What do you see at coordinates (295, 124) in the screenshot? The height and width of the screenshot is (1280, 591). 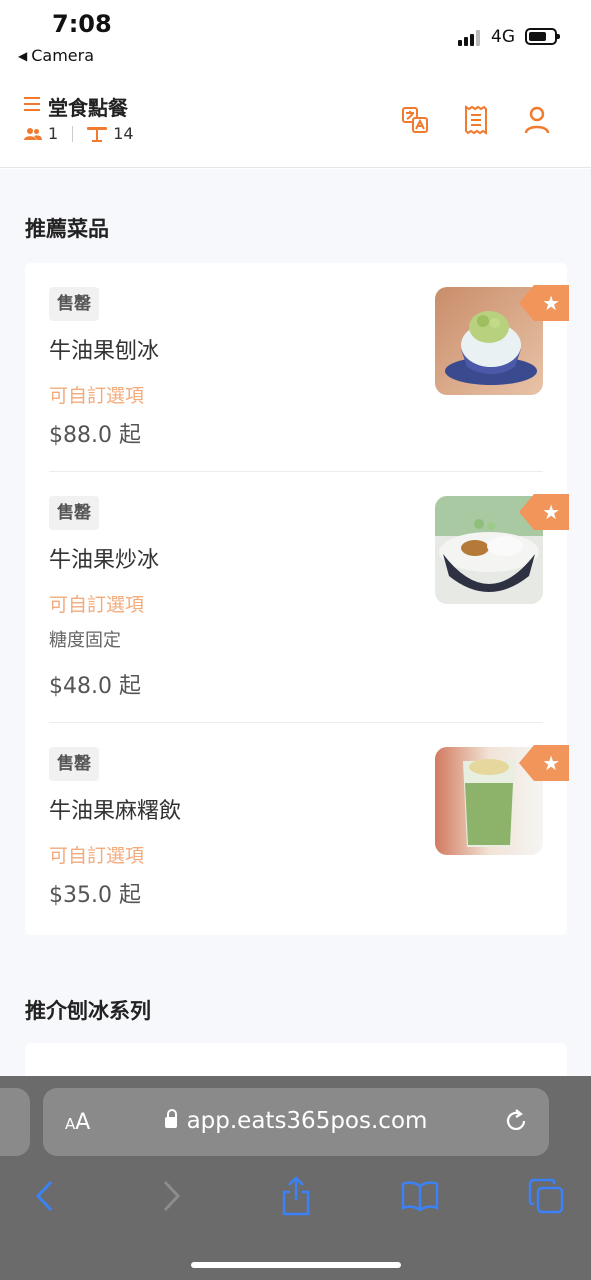 I see `app-header: 堂食點餐 1 14` at bounding box center [295, 124].